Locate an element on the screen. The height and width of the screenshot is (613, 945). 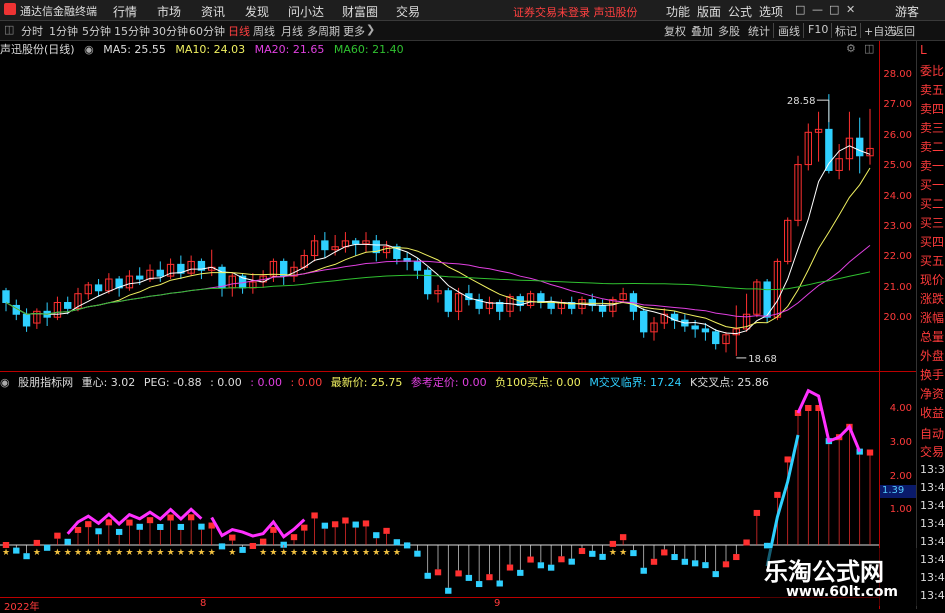
date-axis: 2022年 8 9 is located at coordinates (439, 605).